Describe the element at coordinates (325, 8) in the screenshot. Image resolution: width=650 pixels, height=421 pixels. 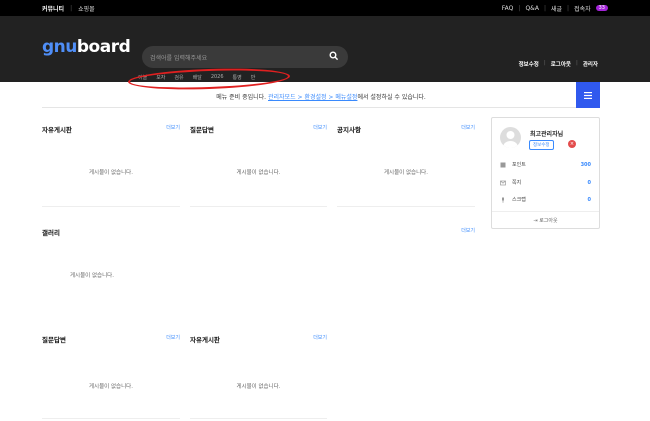
I see `top-bar: 커뮤니티 | 쇼핑몰 FAQ | Q&A | 새글 | 접속자 33` at that location.